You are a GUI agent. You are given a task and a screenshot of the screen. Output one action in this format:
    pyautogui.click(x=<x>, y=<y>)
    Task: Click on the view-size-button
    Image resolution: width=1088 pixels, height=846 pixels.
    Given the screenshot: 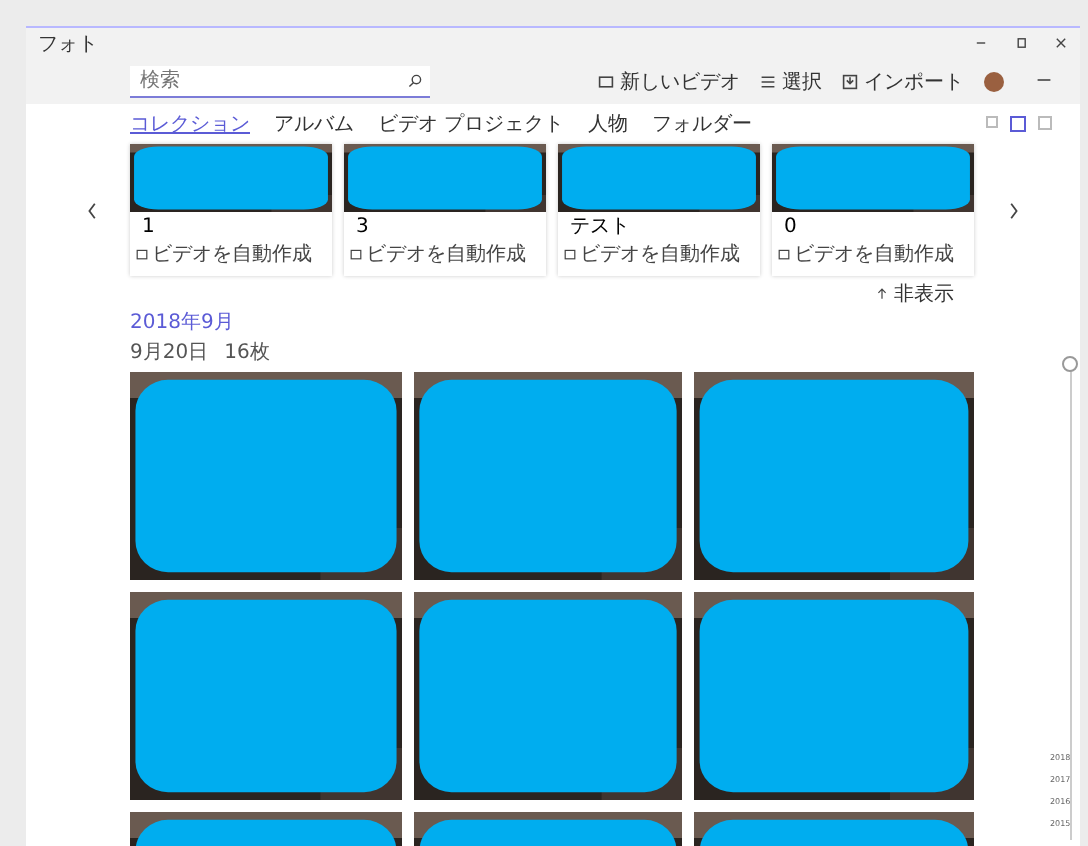 What is the action you would take?
    pyautogui.click(x=1018, y=124)
    